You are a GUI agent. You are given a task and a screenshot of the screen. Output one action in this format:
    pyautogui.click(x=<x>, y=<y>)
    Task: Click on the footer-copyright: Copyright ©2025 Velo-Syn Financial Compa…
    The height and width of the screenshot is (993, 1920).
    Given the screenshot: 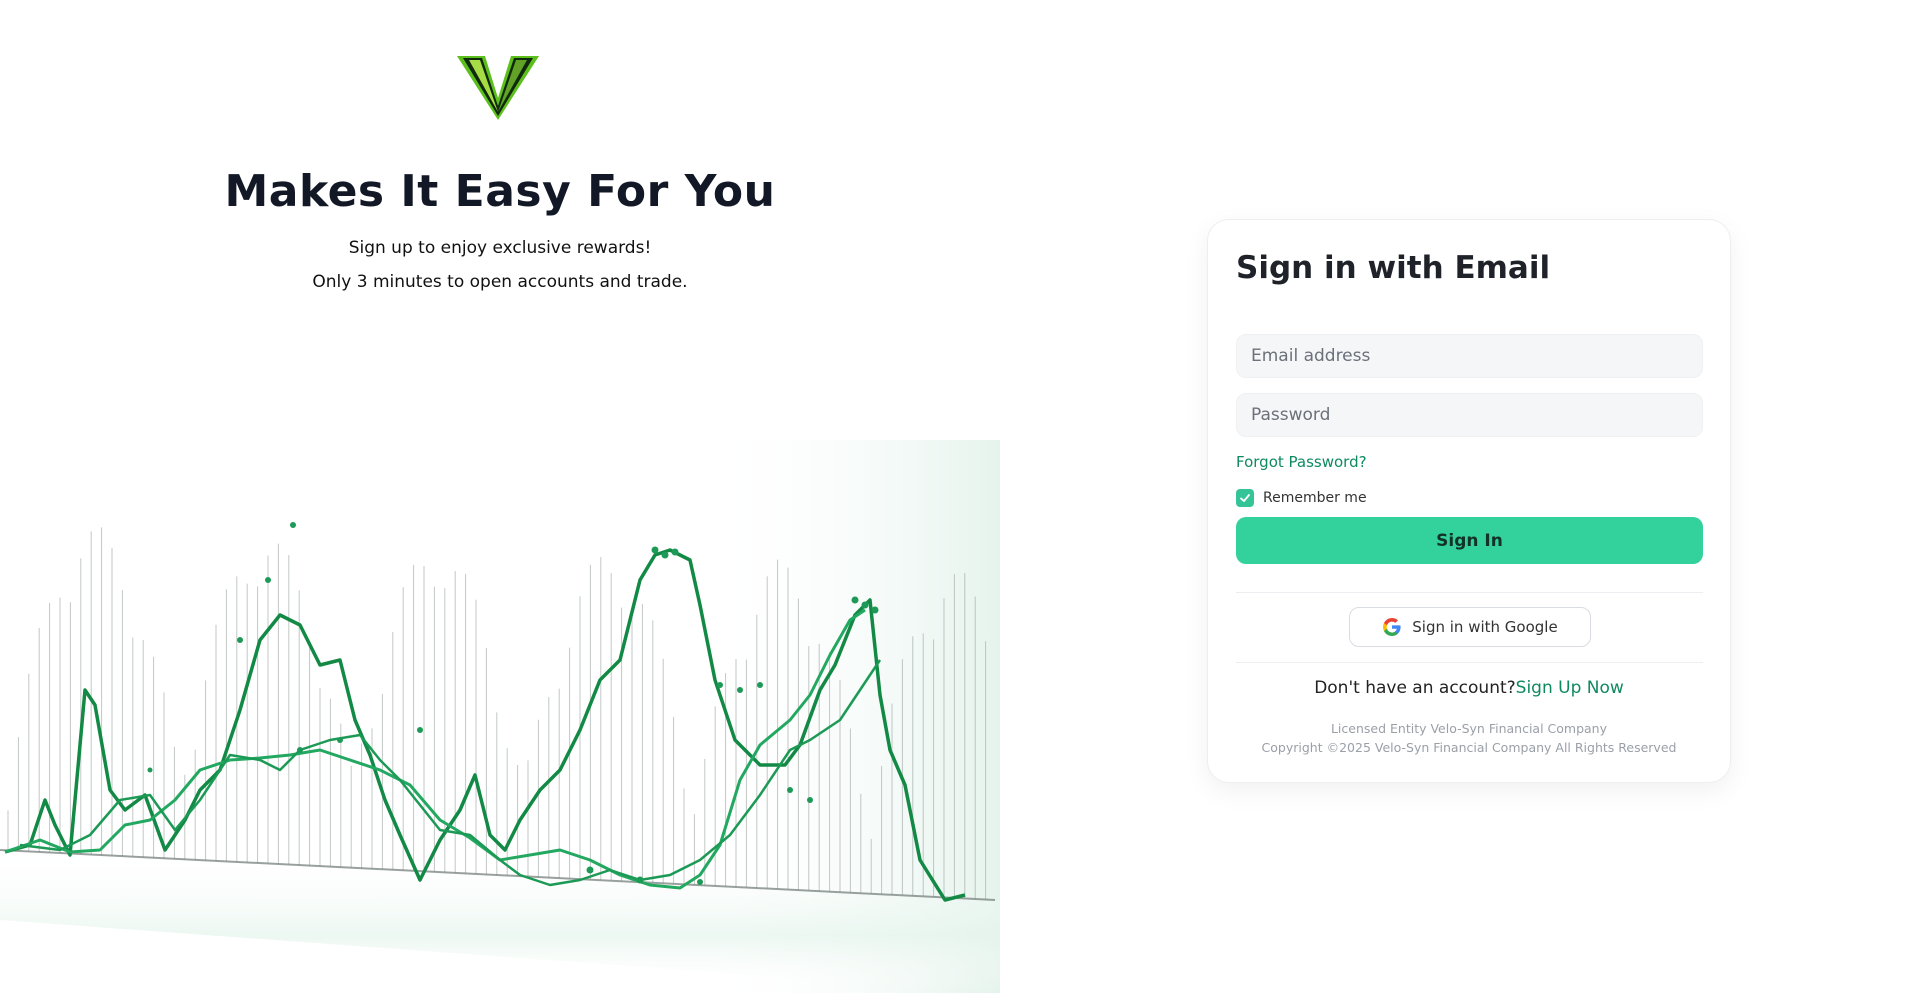 What is the action you would take?
    pyautogui.click(x=1469, y=747)
    